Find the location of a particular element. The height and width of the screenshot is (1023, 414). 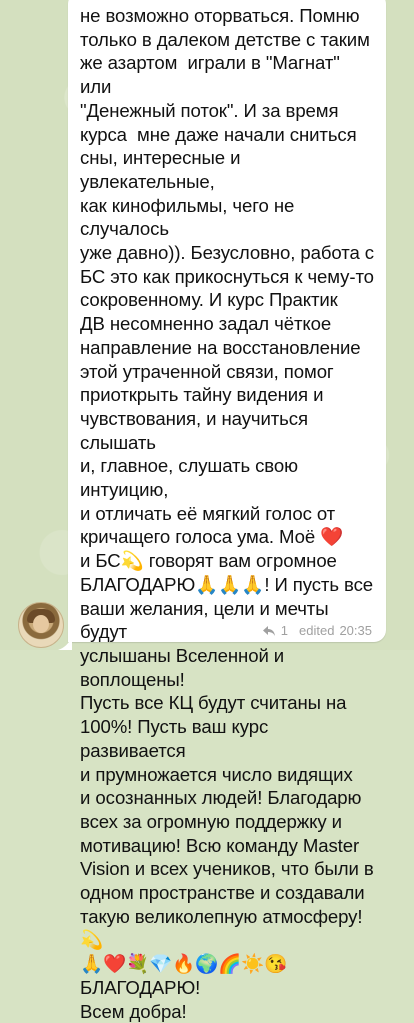

sender-avatar is located at coordinates (41, 625).